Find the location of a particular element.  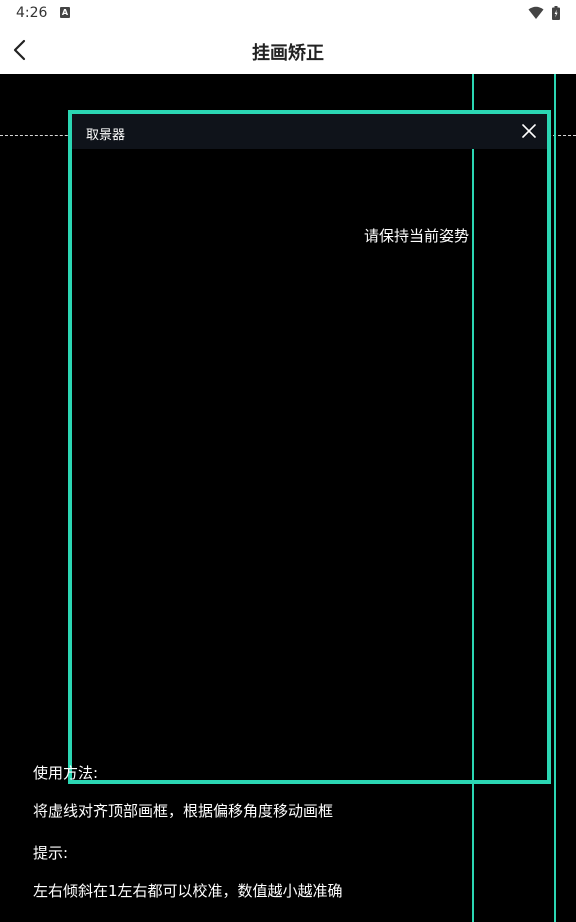

a-badge-icon: A is located at coordinates (65, 12).